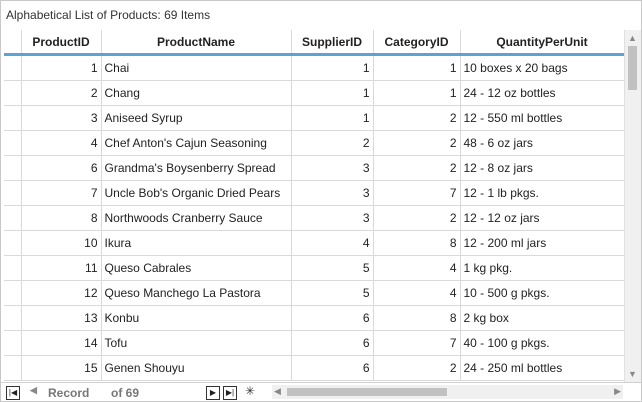 The height and width of the screenshot is (402, 642). I want to click on table-row: 3 Aniseed Syrup 1 2 12 - 550 ml bottles, so click(314, 118).